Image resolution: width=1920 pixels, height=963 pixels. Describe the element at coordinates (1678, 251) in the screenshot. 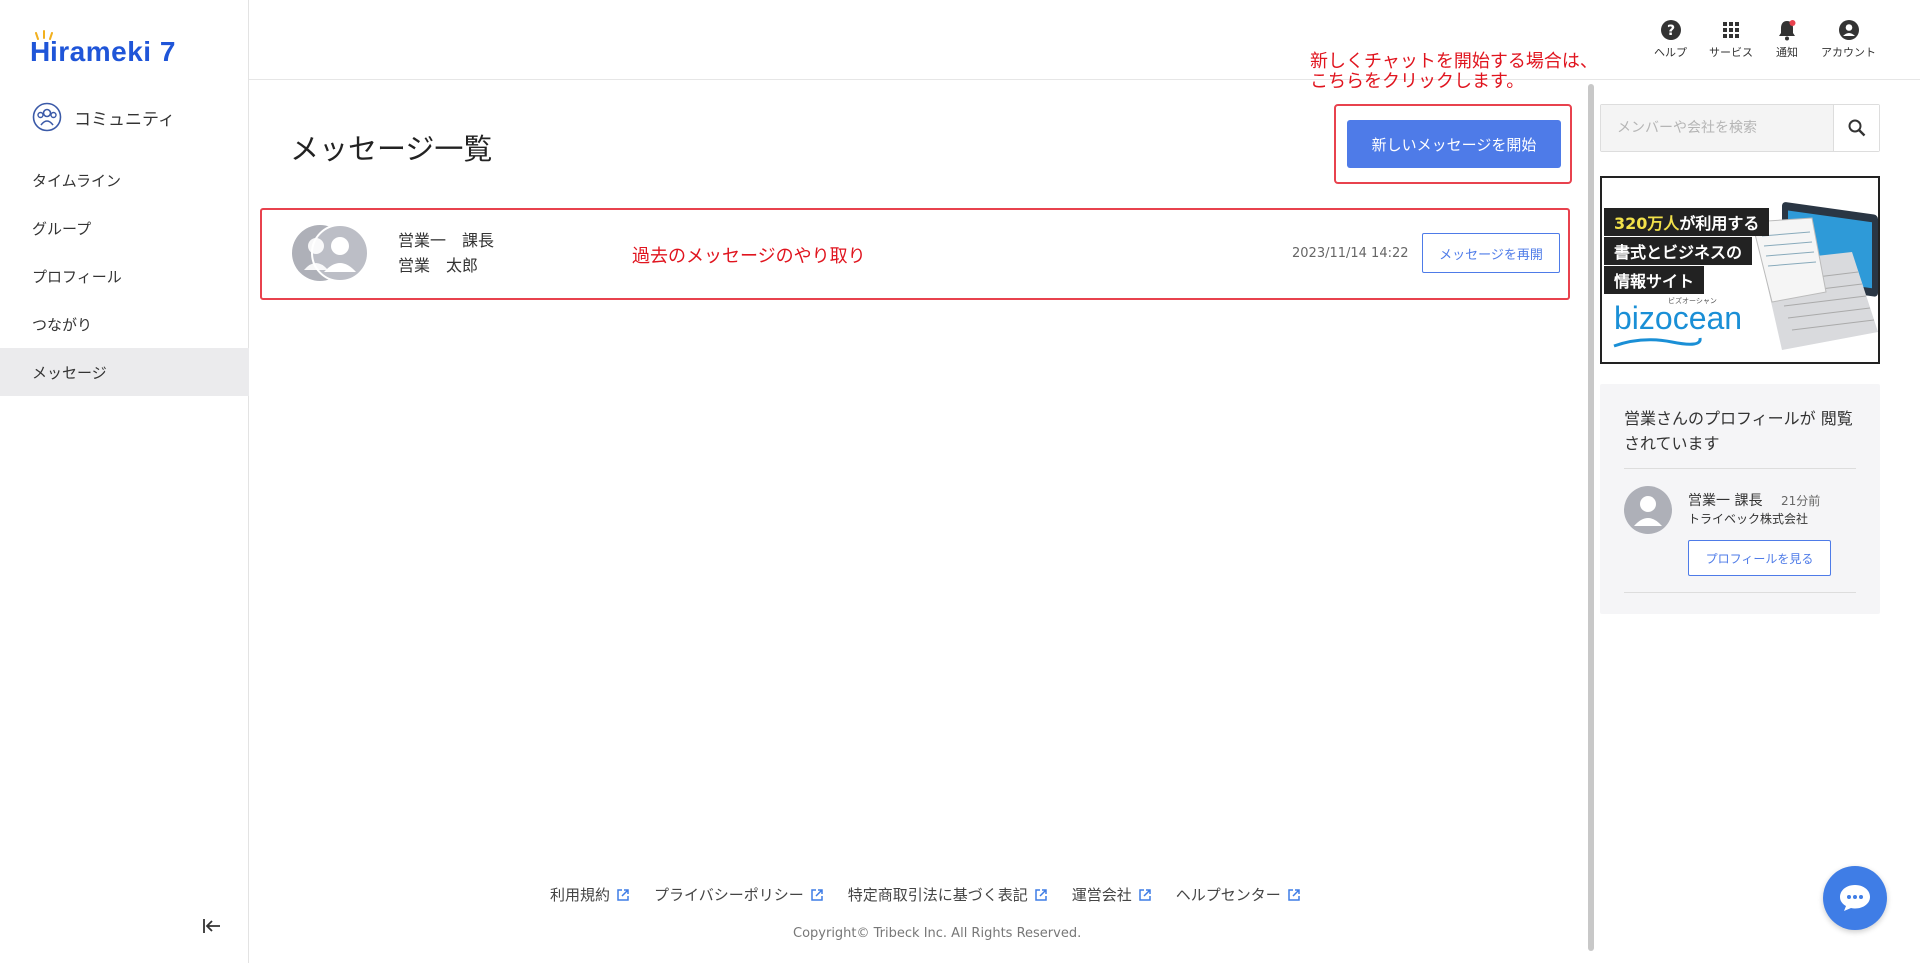

I see `banner-line2: 書式とビジネスの` at that location.